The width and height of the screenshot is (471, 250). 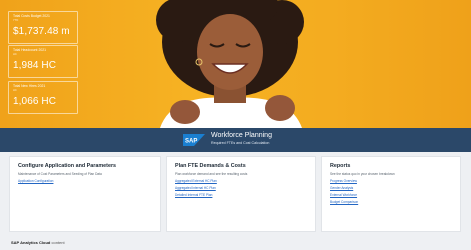 What do you see at coordinates (31, 242) in the screenshot?
I see `footer-brand: SAP Analytics Cloud` at bounding box center [31, 242].